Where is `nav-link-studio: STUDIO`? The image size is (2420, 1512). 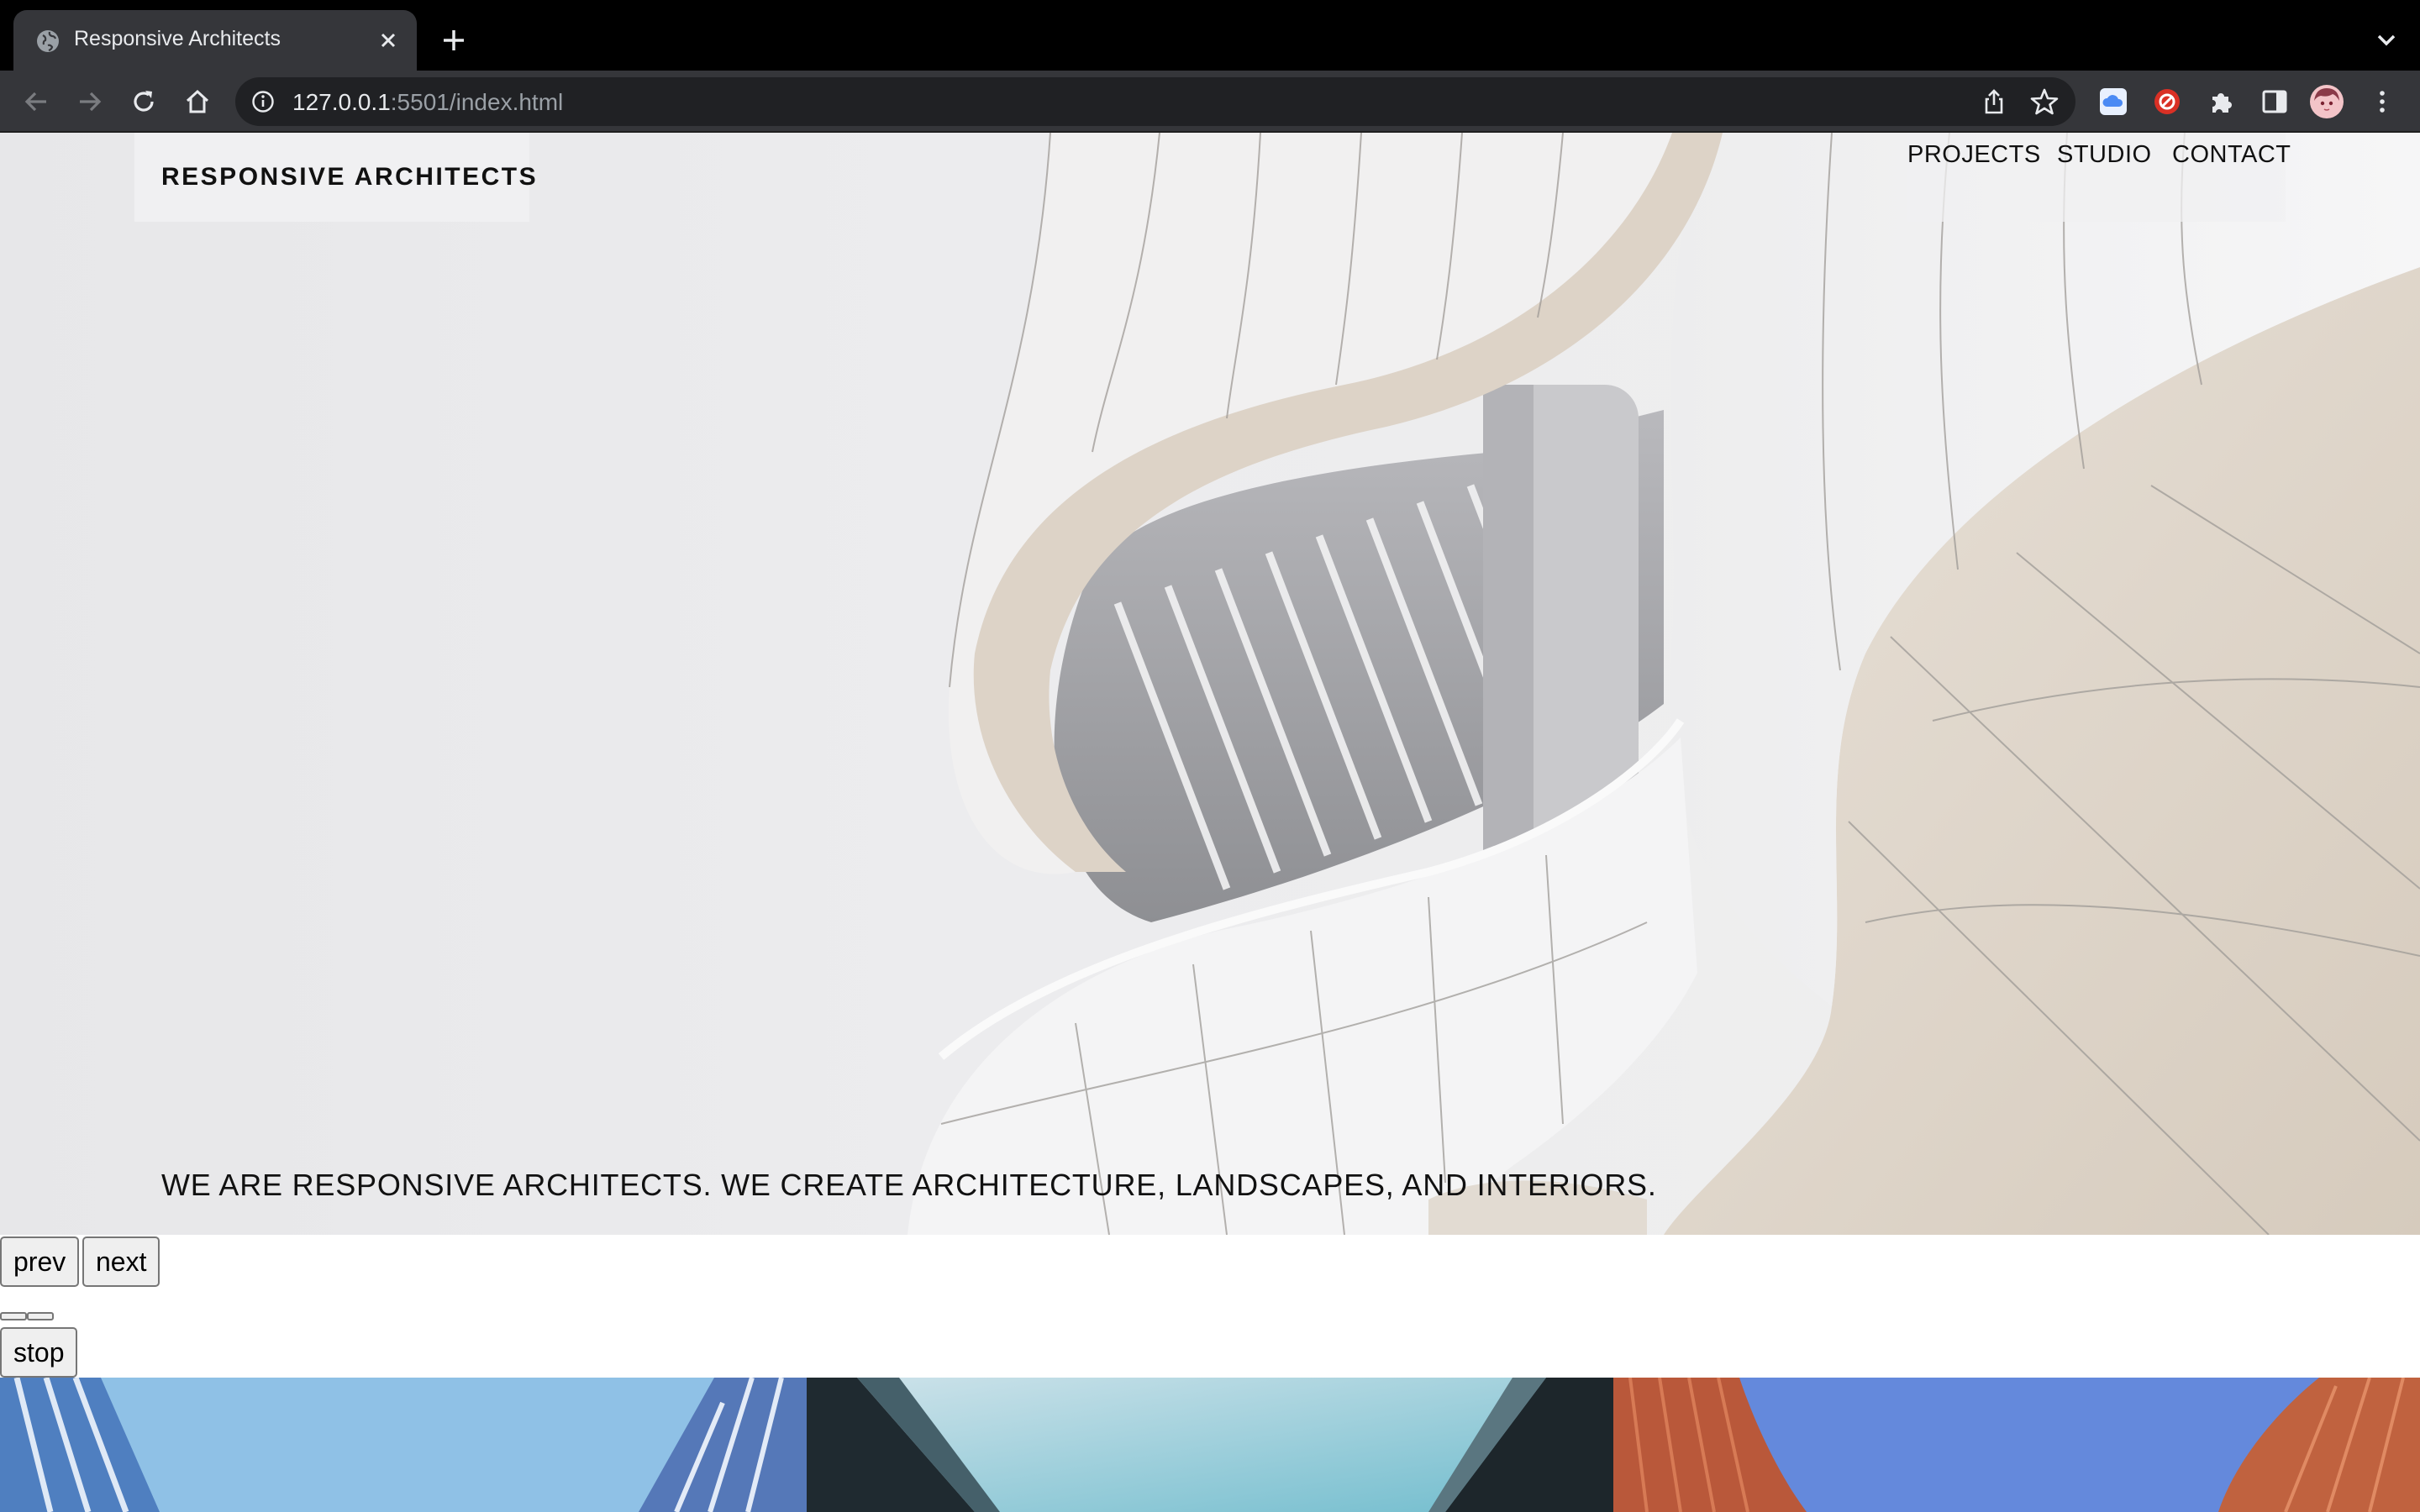
nav-link-studio: STUDIO is located at coordinates (2104, 155).